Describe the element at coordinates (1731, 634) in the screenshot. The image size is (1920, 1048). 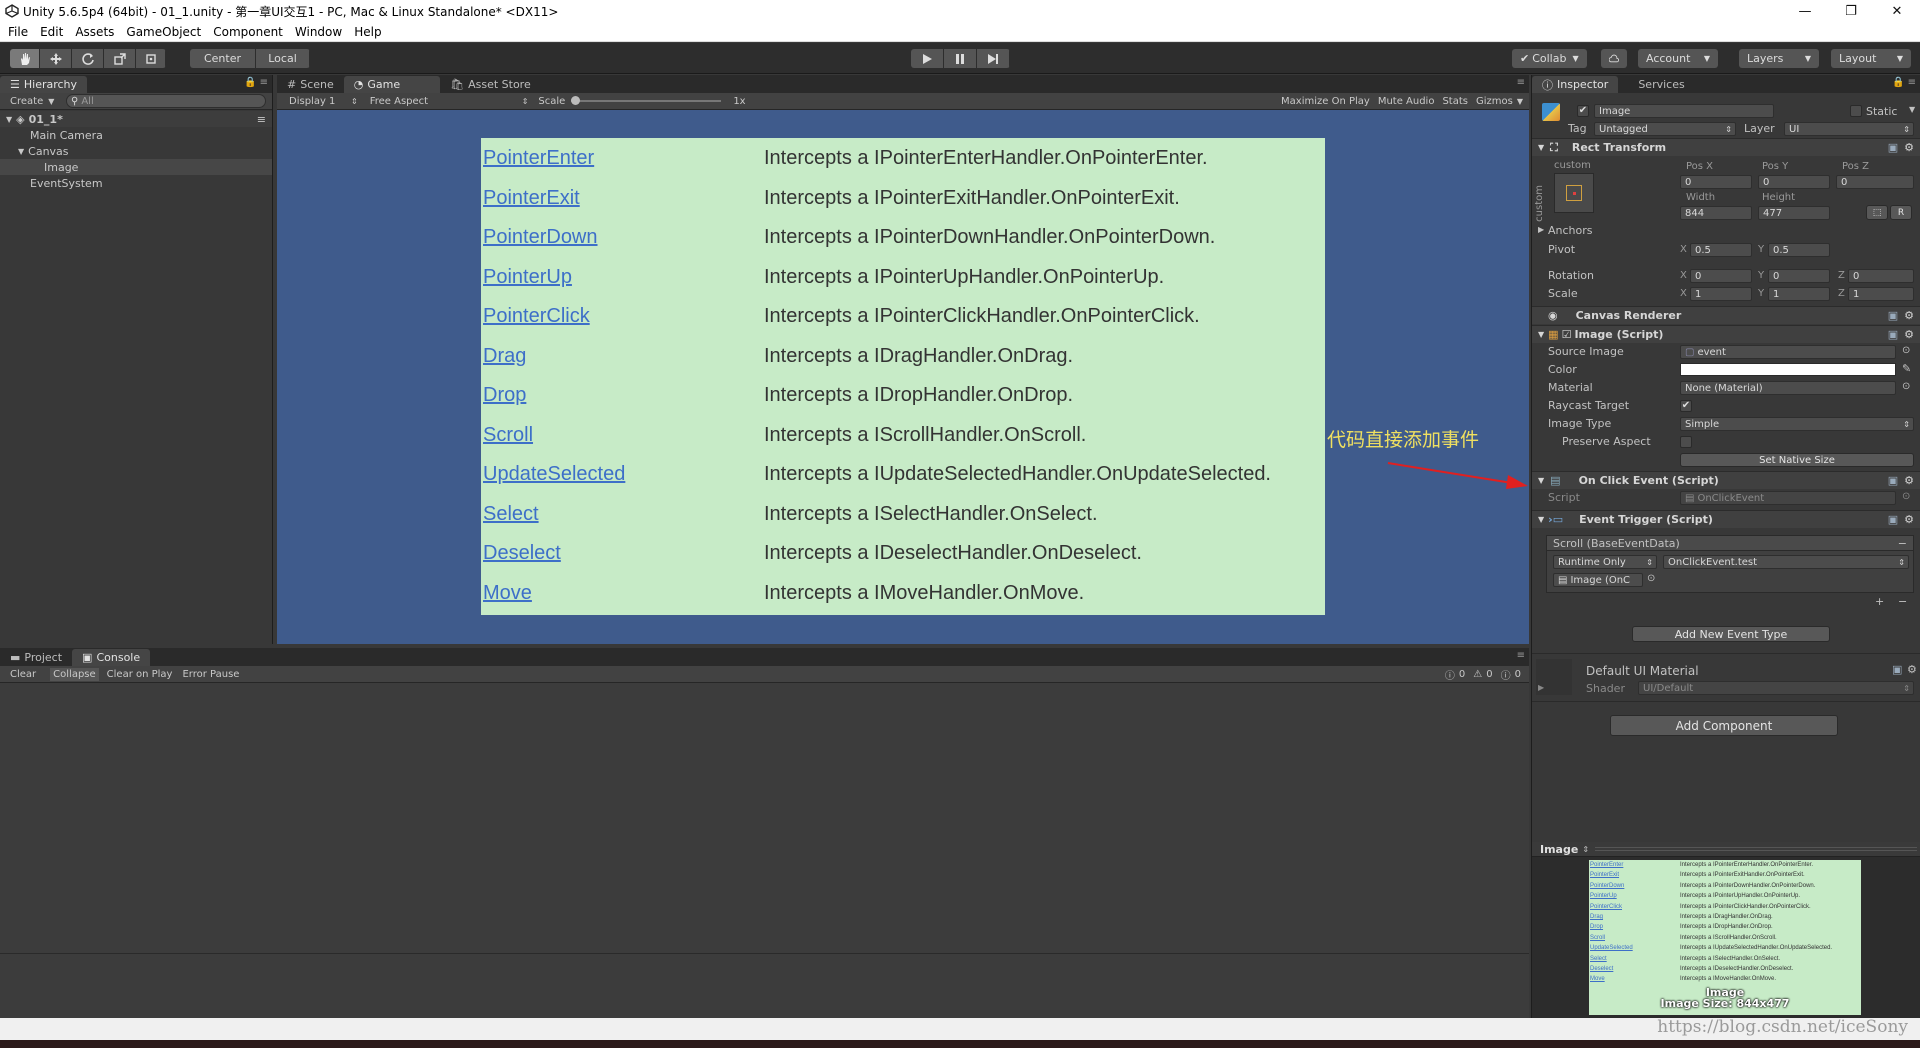
I see `add-new-event-type-button: Add New Event Type` at that location.